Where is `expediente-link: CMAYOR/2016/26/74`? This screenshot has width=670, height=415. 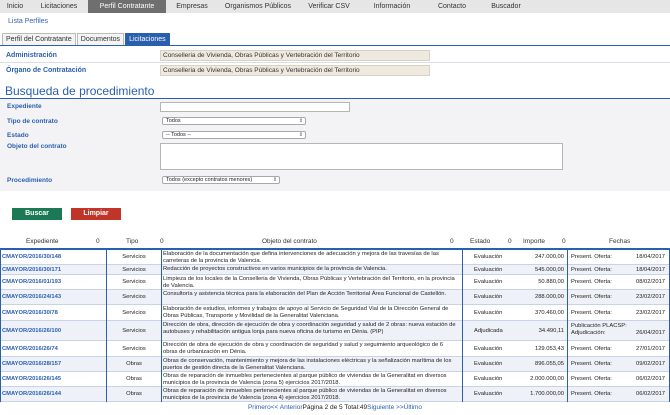
expediente-link: CMAYOR/2016/26/74 is located at coordinates (30, 349).